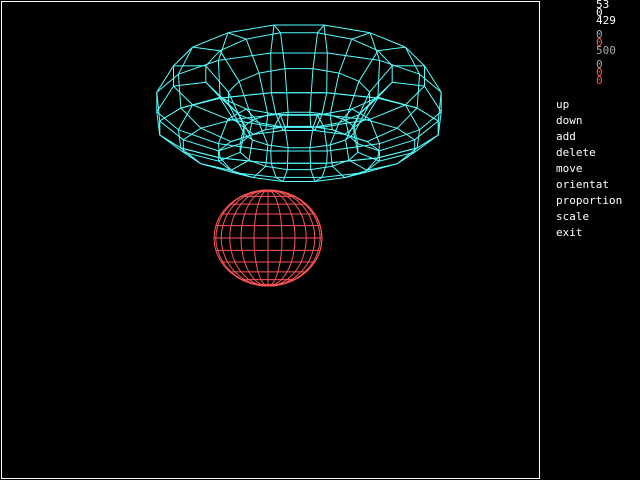 The height and width of the screenshot is (480, 640). Describe the element at coordinates (569, 233) in the screenshot. I see `menu-item-exit: exit` at that location.